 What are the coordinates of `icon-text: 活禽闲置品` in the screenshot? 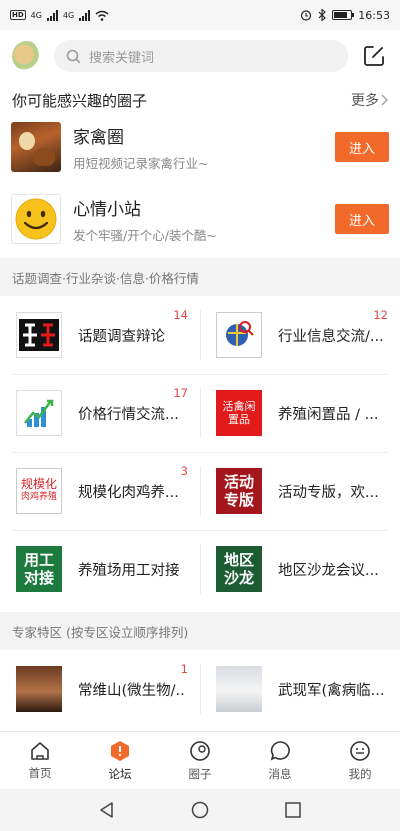 It's located at (239, 413).